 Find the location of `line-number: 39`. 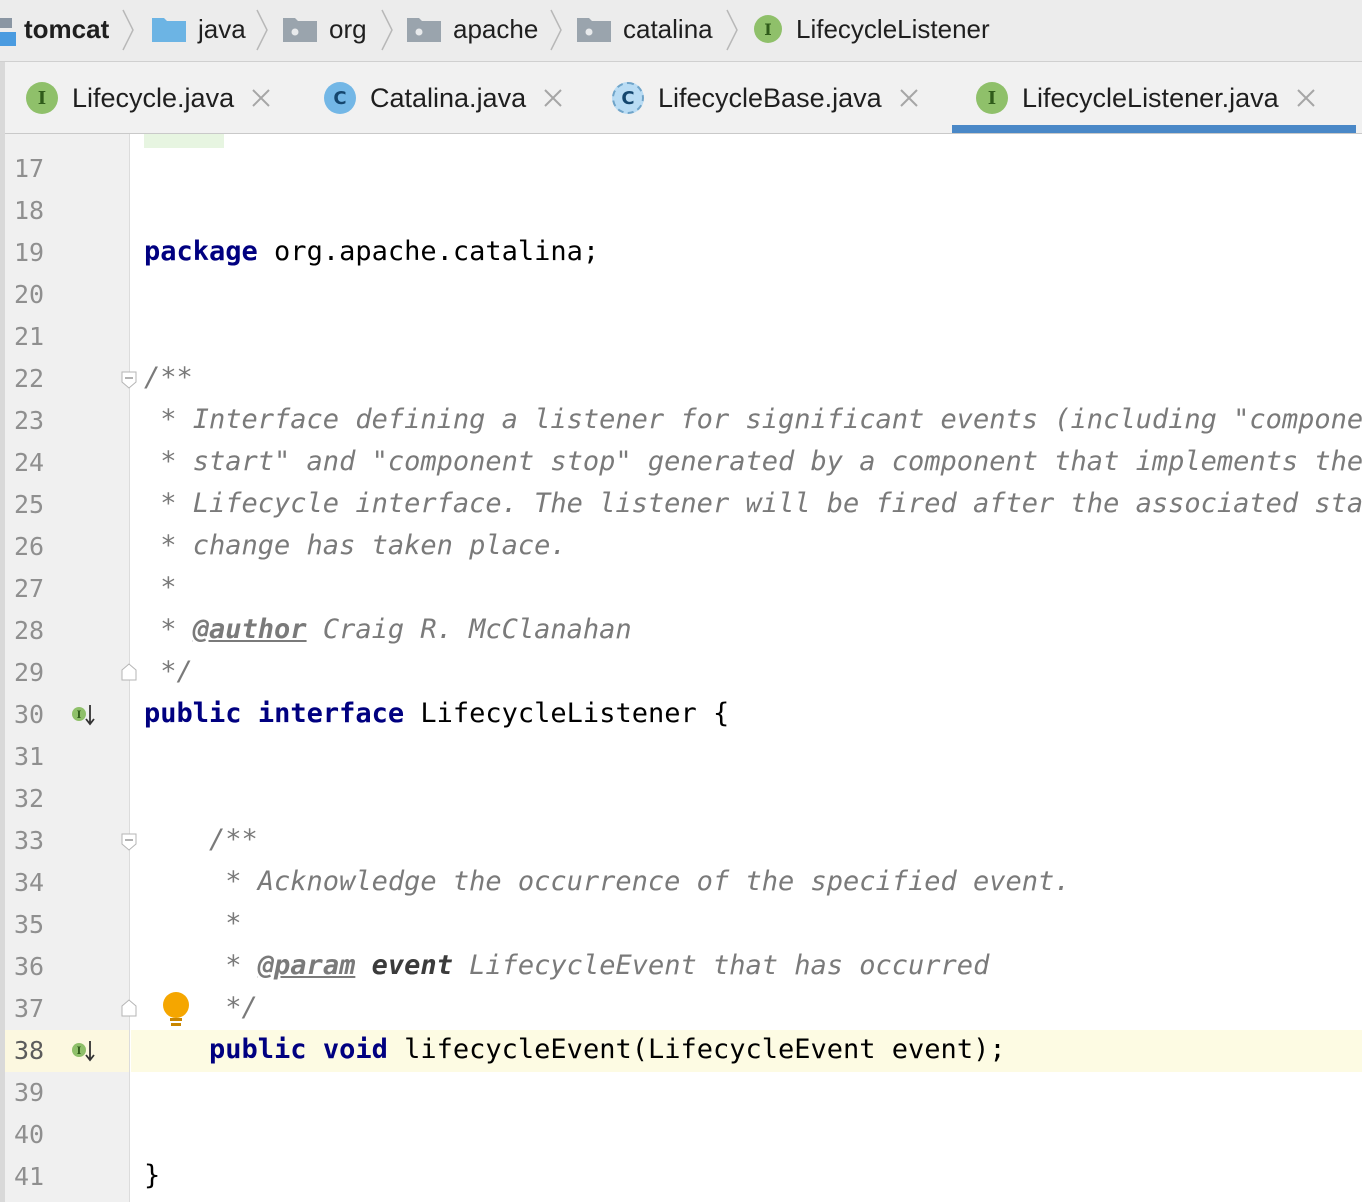

line-number: 39 is located at coordinates (29, 1092).